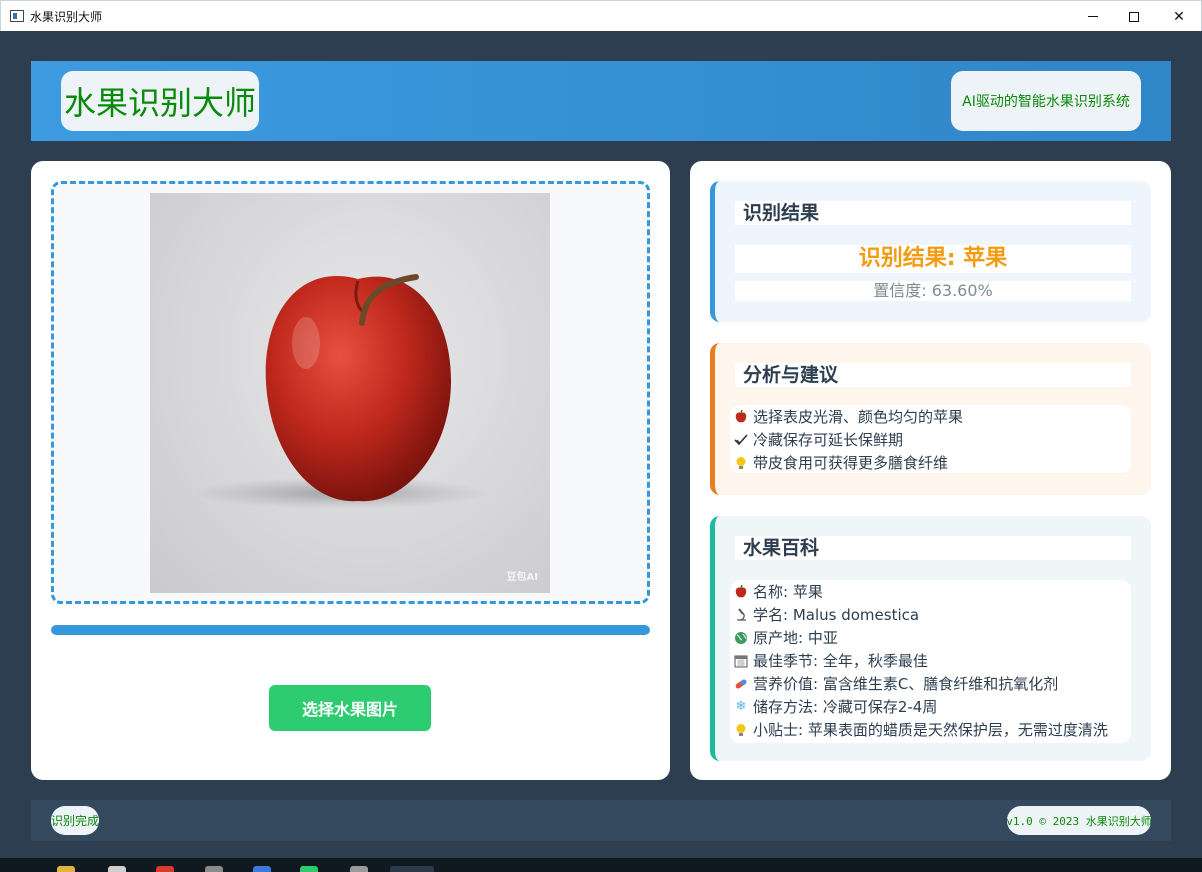 The image size is (1202, 872). I want to click on folder-icon, so click(66, 869).